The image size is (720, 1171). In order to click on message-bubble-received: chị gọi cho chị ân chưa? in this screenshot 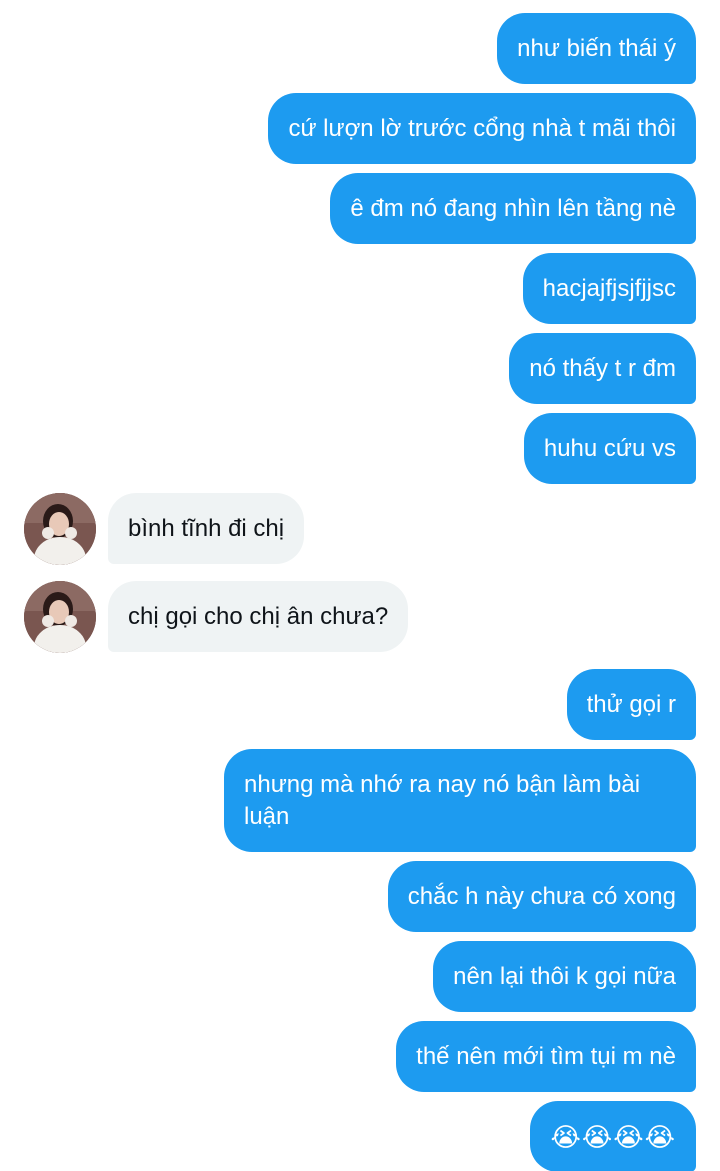, I will do `click(258, 616)`.